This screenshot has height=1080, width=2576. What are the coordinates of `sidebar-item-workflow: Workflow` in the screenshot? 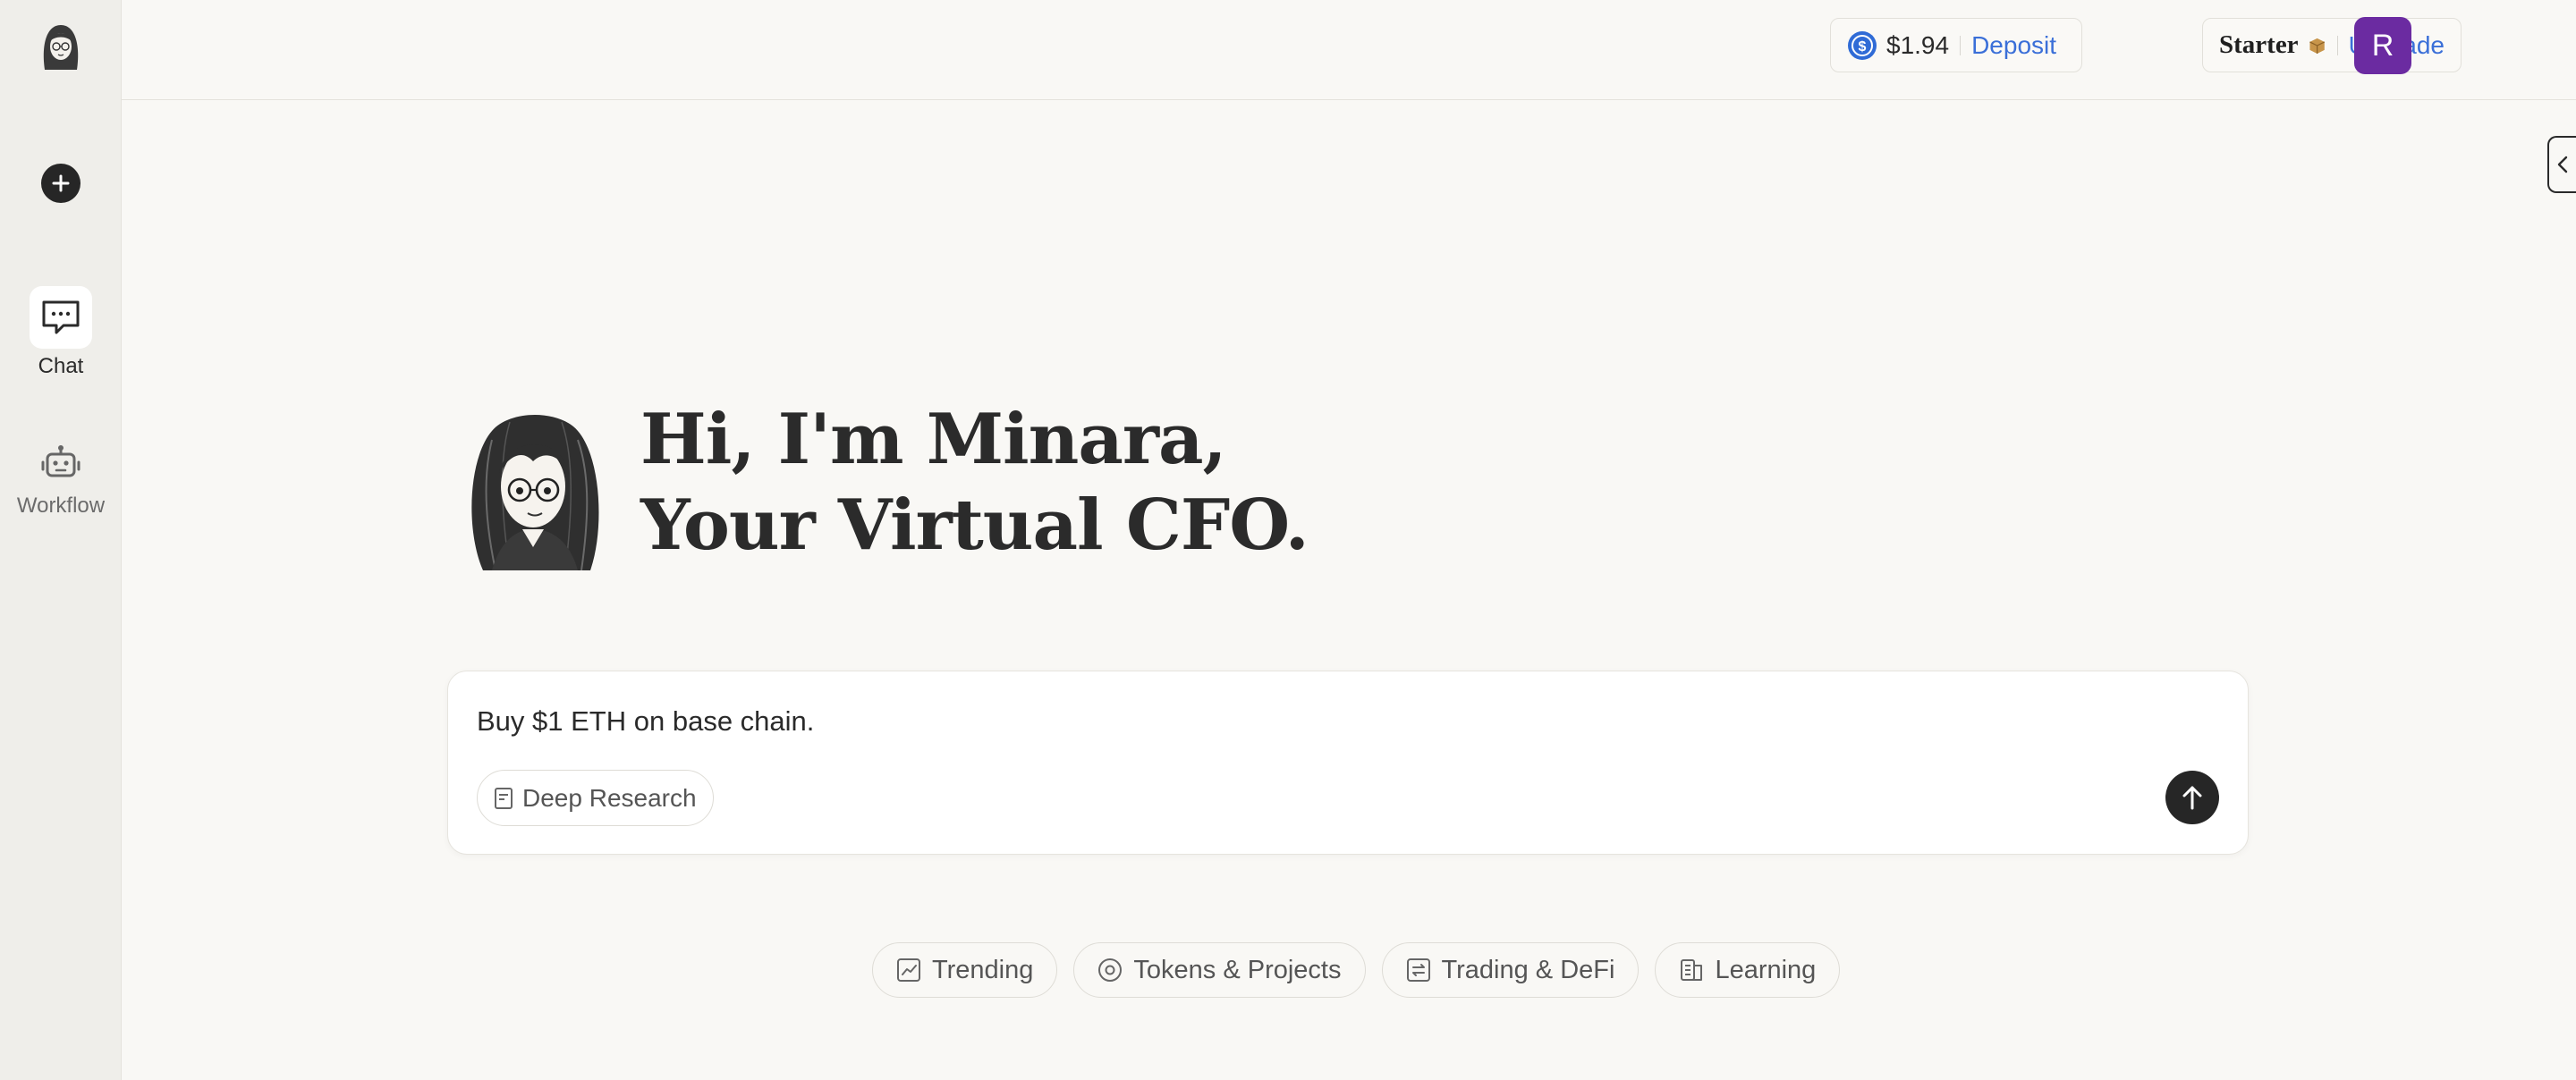 It's located at (61, 478).